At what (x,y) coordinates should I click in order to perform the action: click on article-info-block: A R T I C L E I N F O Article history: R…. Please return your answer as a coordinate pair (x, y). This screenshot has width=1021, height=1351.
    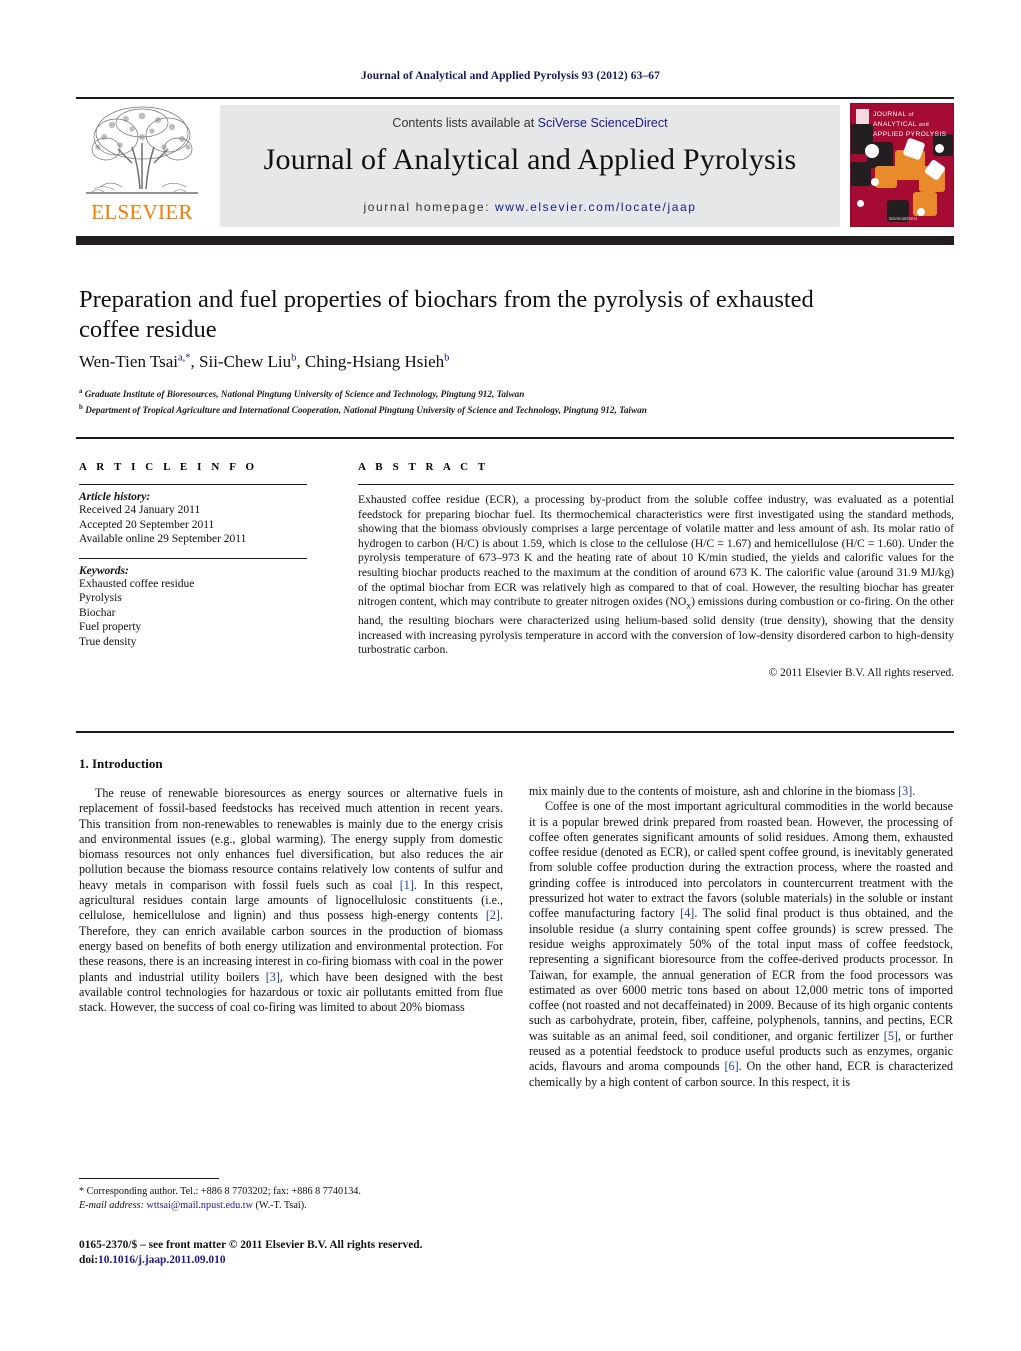
    Looking at the image, I should click on (193, 555).